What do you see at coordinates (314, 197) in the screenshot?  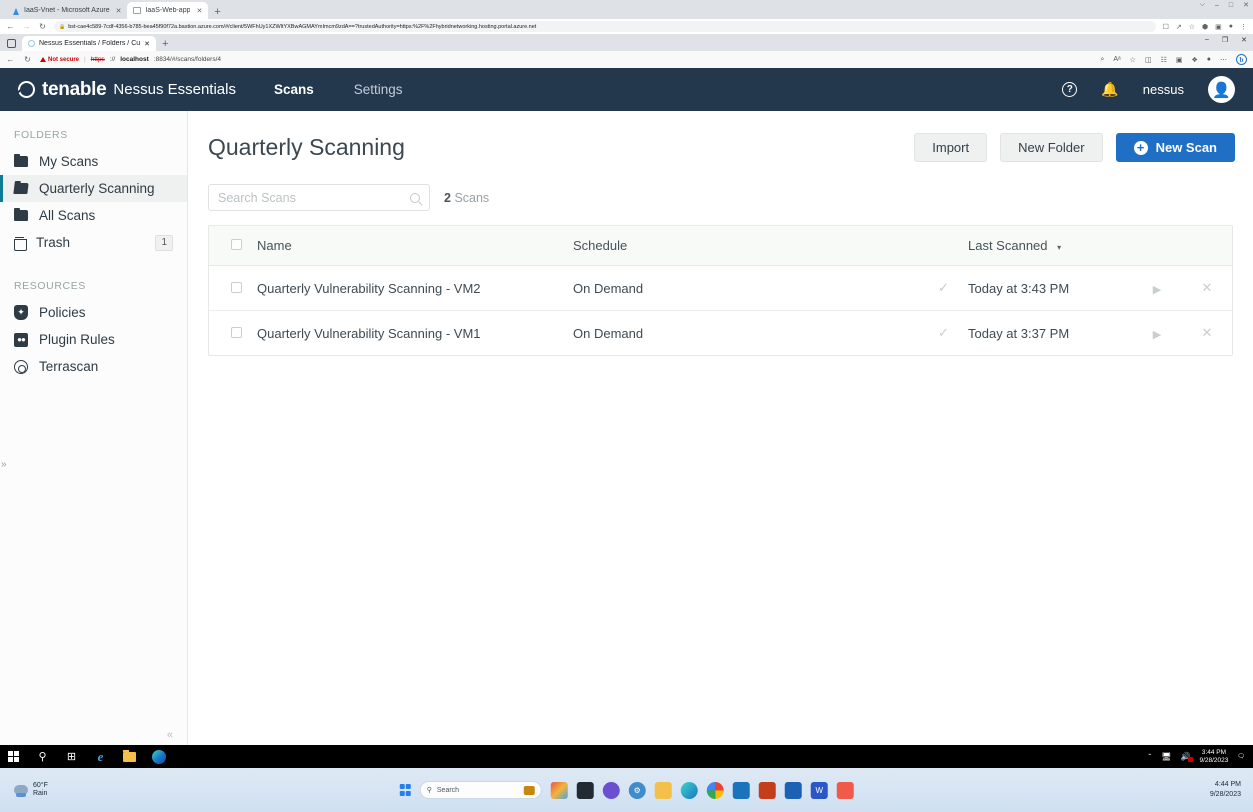 I see `search-input` at bounding box center [314, 197].